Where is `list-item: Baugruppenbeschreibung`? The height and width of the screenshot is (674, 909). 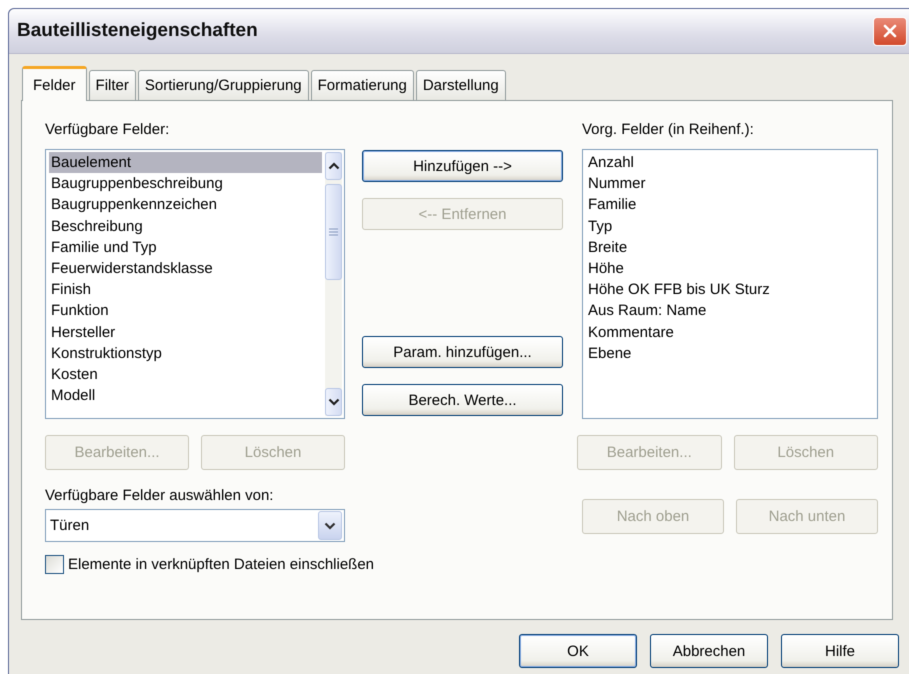
list-item: Baugruppenbeschreibung is located at coordinates (185, 183).